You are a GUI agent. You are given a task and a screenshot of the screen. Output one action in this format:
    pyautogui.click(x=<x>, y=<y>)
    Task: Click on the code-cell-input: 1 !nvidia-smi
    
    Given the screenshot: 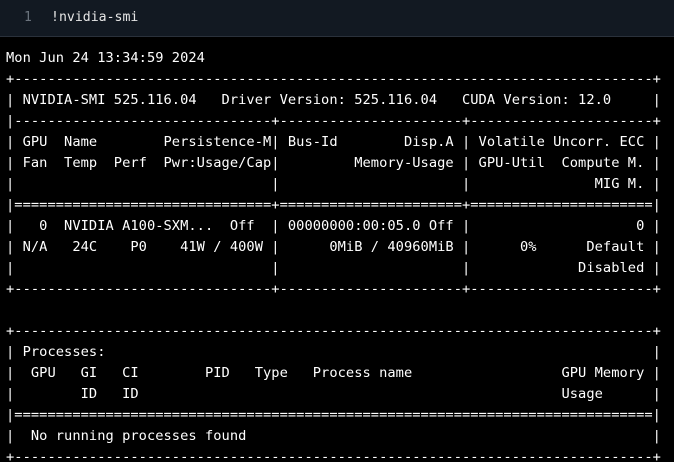 What is the action you would take?
    pyautogui.click(x=337, y=18)
    